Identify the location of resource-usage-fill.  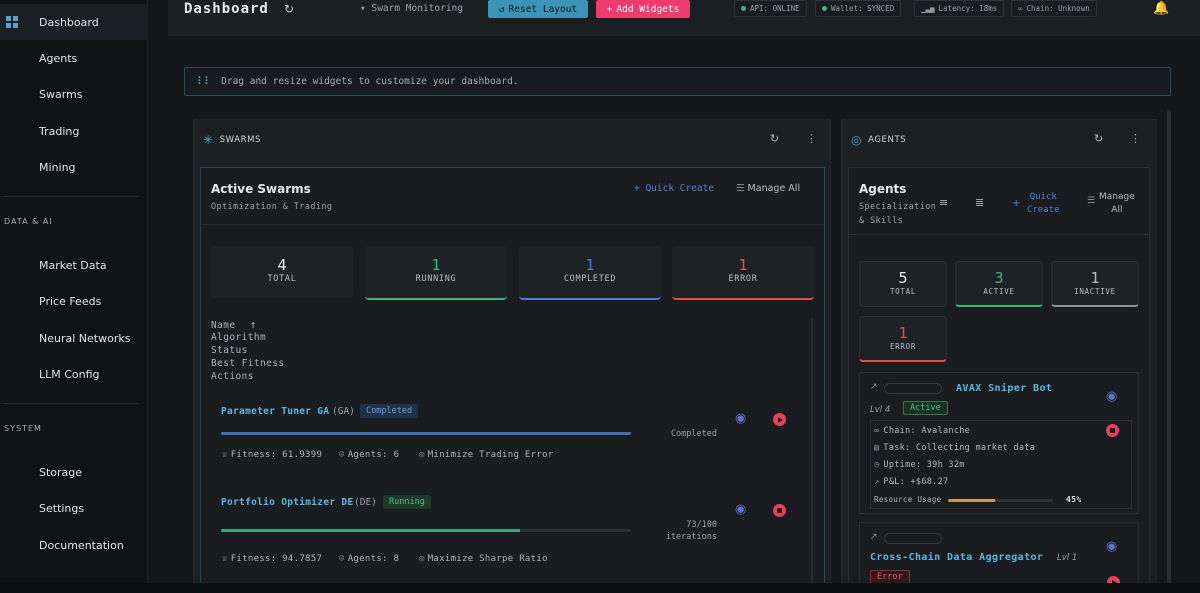
(972, 500).